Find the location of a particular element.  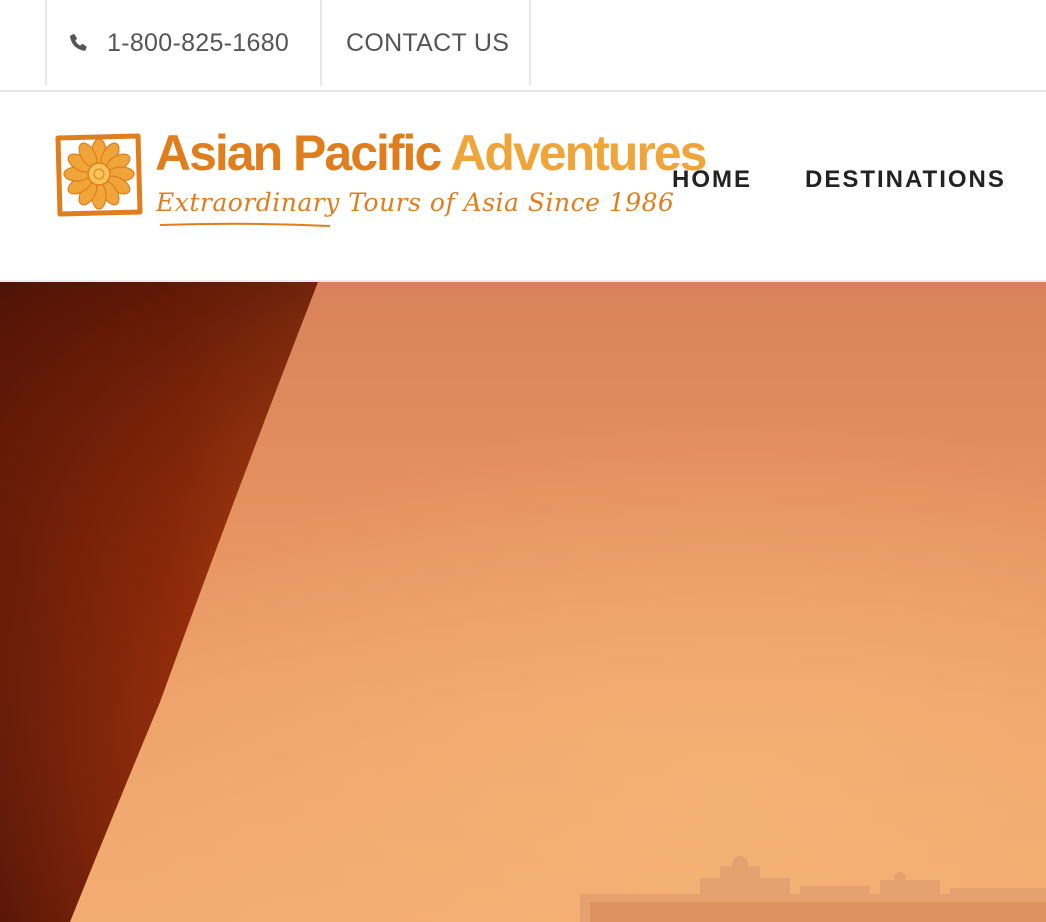

contact-us-link: CONTACT US is located at coordinates (425, 43).